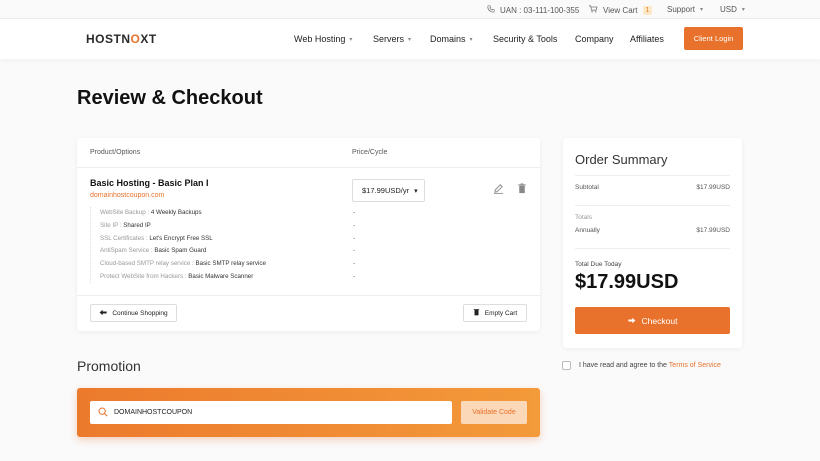 Image resolution: width=820 pixels, height=461 pixels. What do you see at coordinates (148, 39) in the screenshot?
I see `logo-ext: XT` at bounding box center [148, 39].